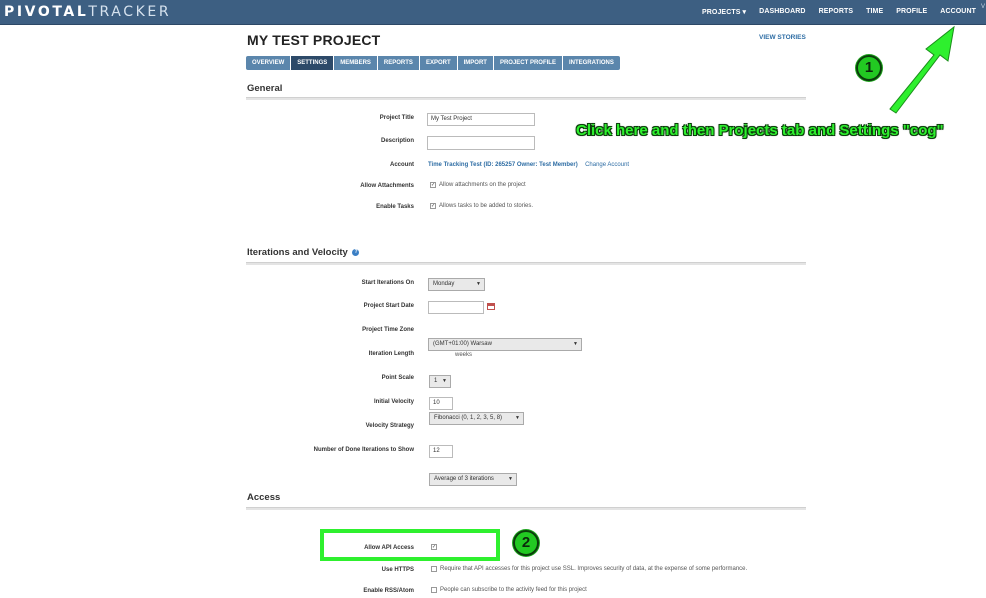  Describe the element at coordinates (528, 63) in the screenshot. I see `tab-project-profile: PROJECT PROFILE` at that location.